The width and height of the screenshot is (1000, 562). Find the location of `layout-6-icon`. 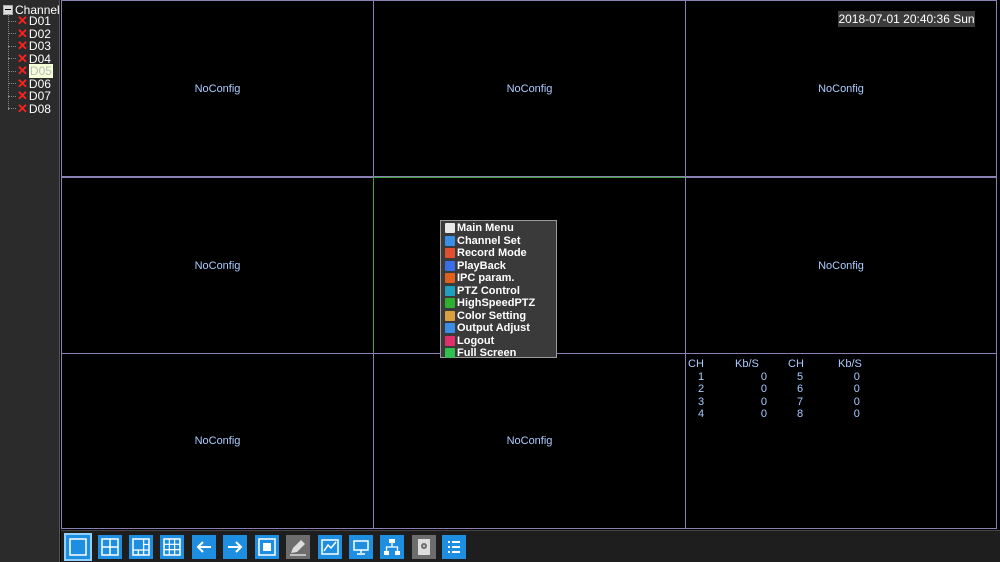

layout-6-icon is located at coordinates (141, 547).